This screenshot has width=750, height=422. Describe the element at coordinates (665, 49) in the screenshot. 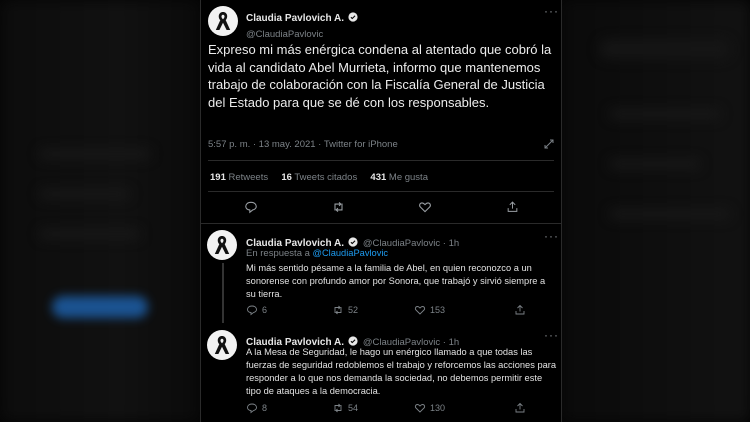

I see `blurred-search` at that location.